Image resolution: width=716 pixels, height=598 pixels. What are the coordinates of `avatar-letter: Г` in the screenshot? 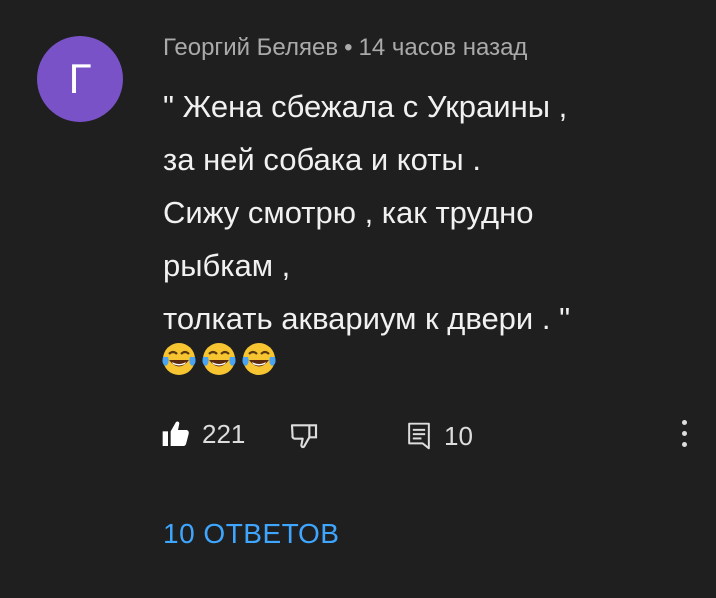 It's located at (80, 78).